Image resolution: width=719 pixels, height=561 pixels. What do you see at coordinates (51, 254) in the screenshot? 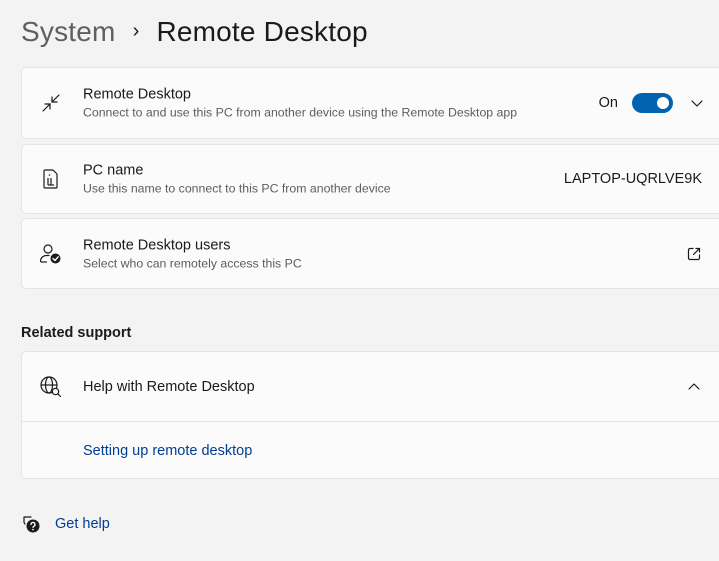
I see `user-check-icon` at bounding box center [51, 254].